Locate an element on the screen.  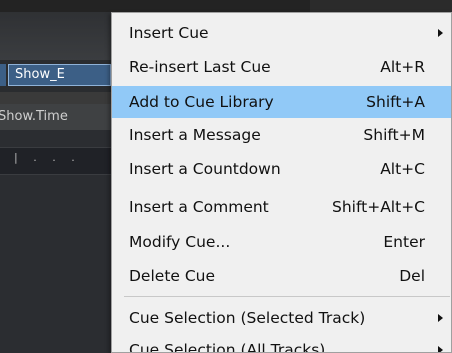
menu-item-label: Insert a Message is located at coordinates (195, 135).